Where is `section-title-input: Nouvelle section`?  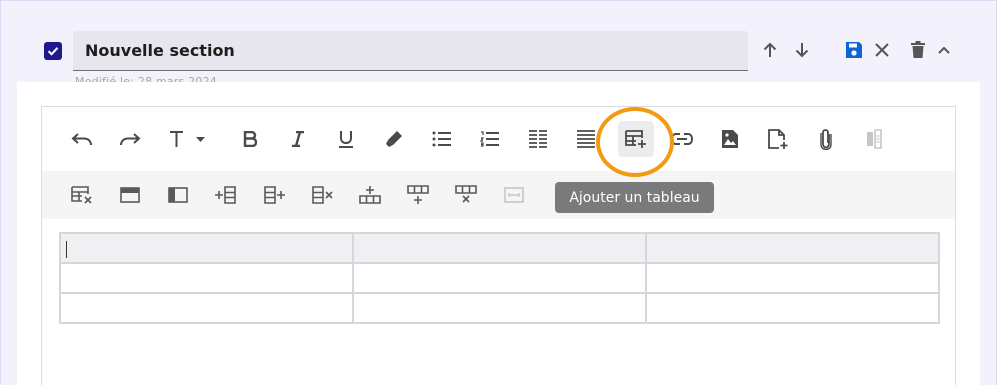
section-title-input: Nouvelle section is located at coordinates (410, 51).